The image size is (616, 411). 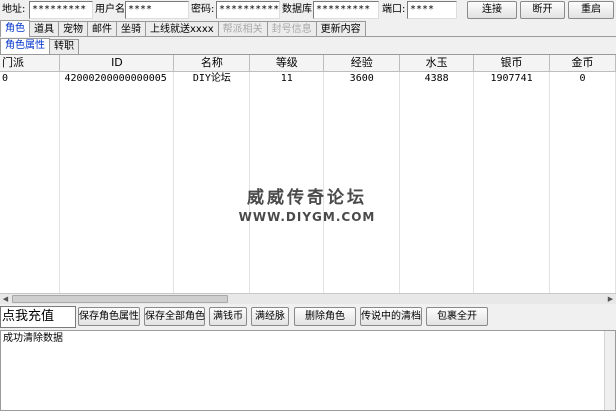 What do you see at coordinates (362, 63) in the screenshot?
I see `column-header-exp: 经验` at bounding box center [362, 63].